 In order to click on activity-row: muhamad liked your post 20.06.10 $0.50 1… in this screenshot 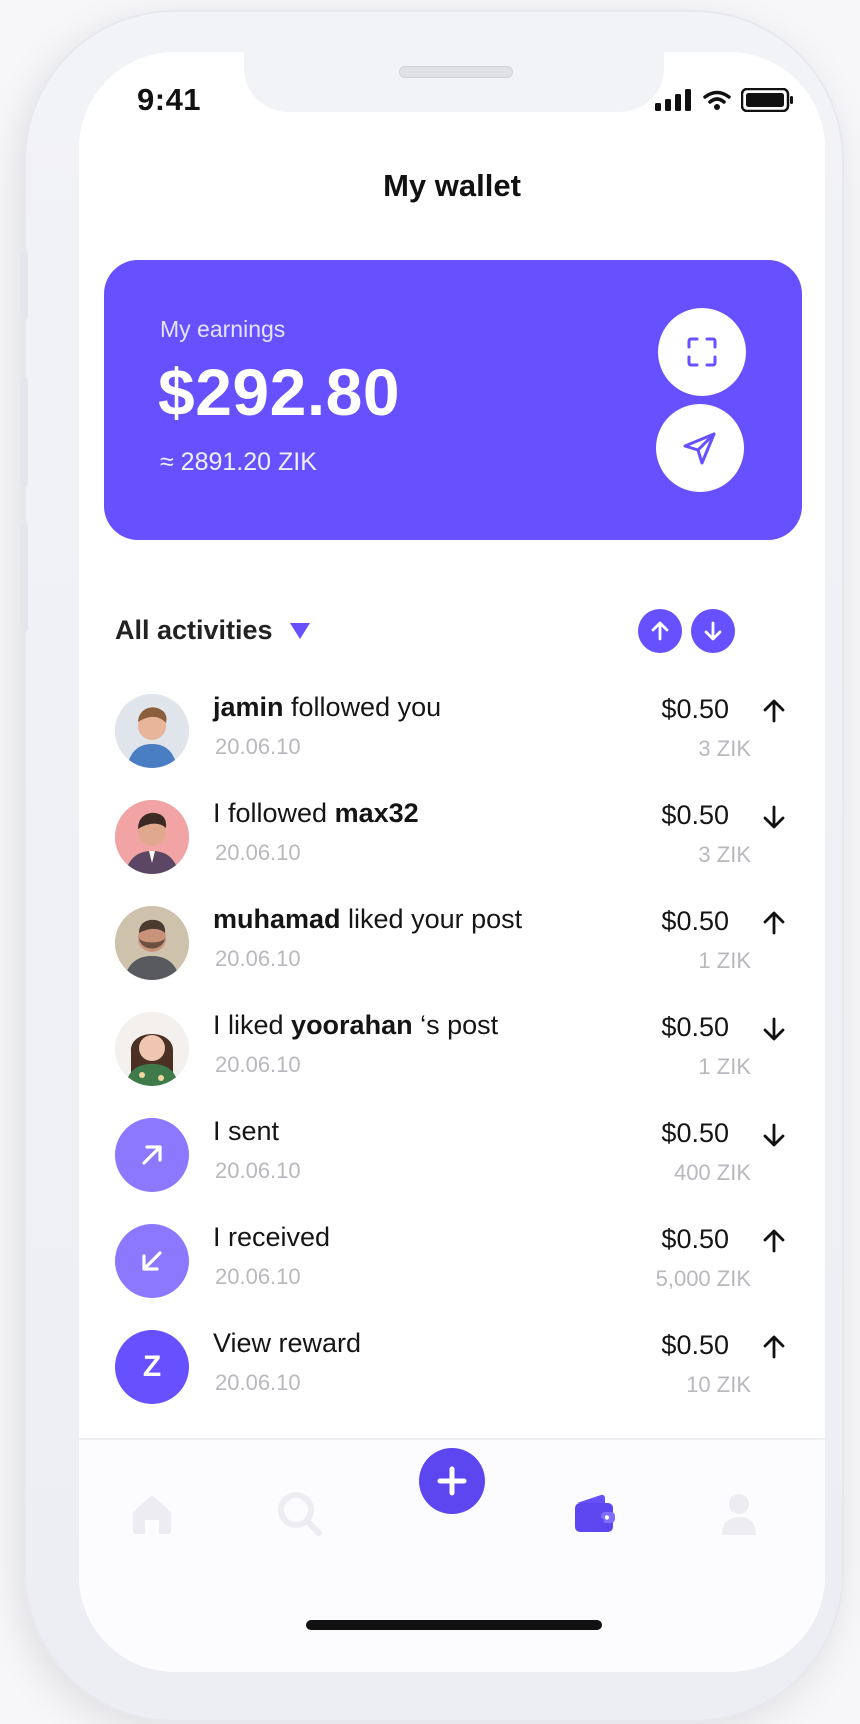, I will do `click(452, 957)`.